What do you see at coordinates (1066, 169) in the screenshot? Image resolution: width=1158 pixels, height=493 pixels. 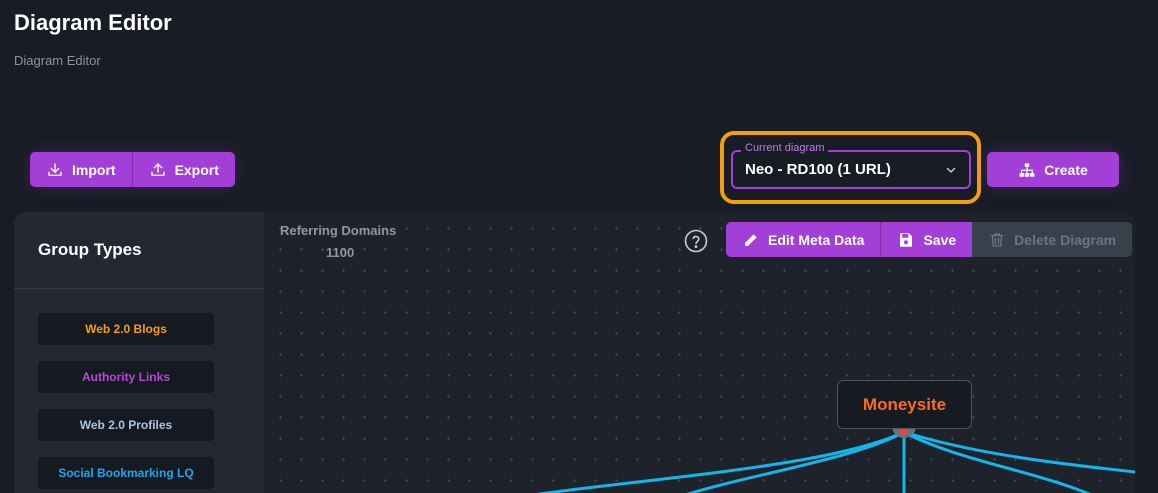 I see `create-label: Create` at bounding box center [1066, 169].